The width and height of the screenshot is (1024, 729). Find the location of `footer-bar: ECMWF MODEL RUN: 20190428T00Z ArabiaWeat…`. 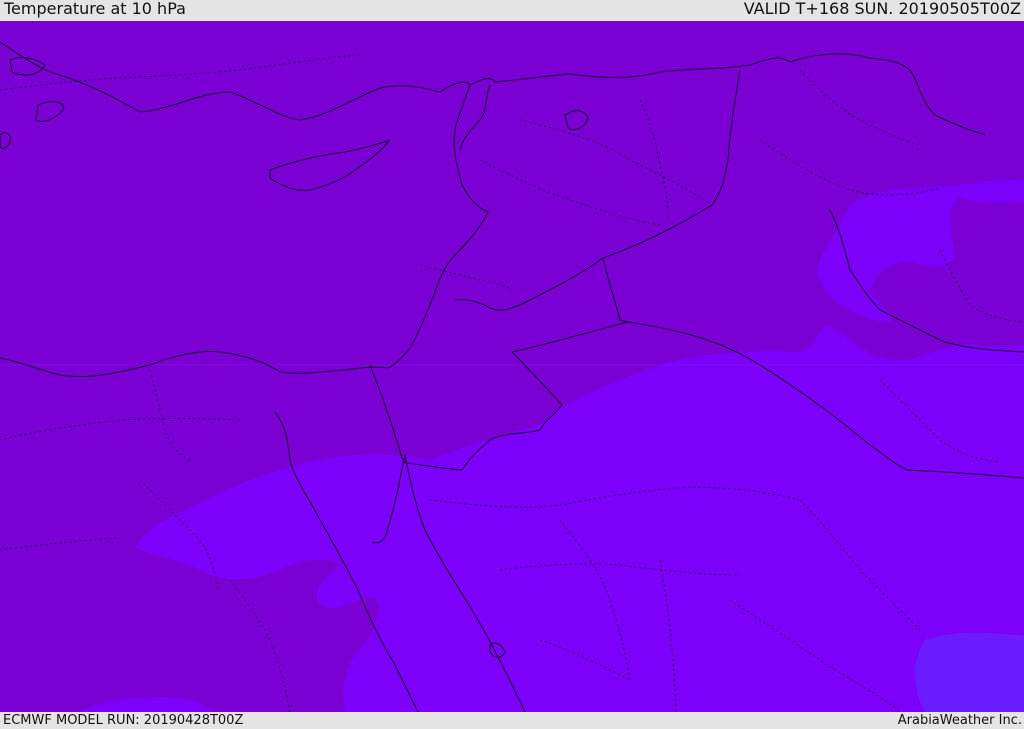

footer-bar: ECMWF MODEL RUN: 20190428T00Z ArabiaWeat… is located at coordinates (512, 720).